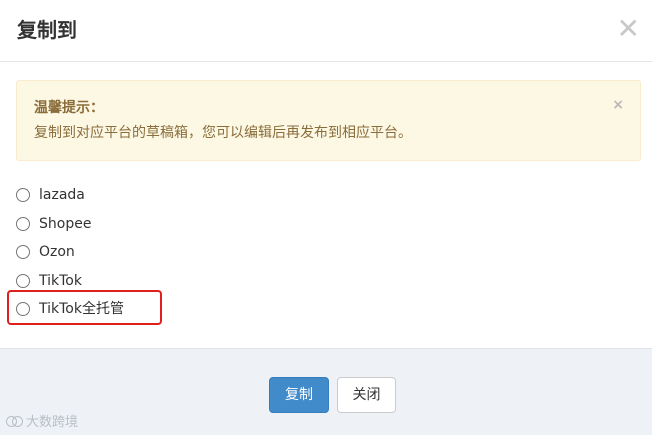  I want to click on close-button: 关闭, so click(366, 395).